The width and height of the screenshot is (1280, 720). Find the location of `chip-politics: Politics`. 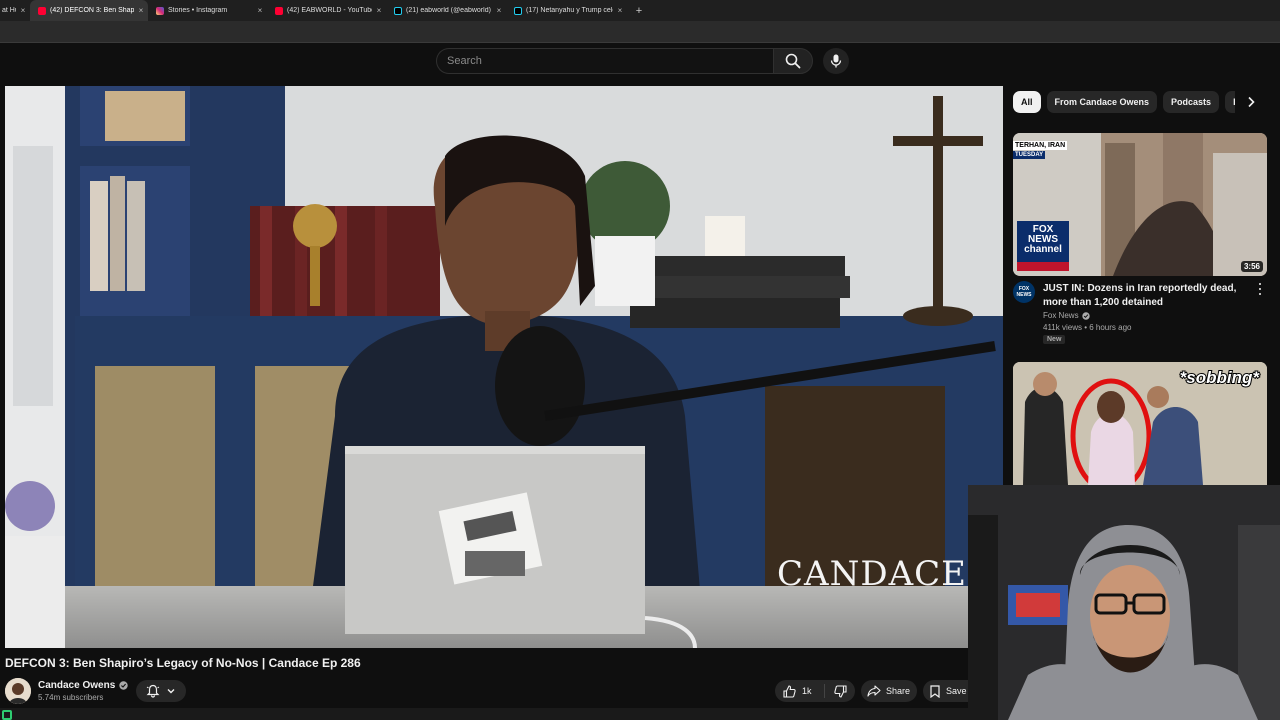

chip-politics: Politics is located at coordinates (1230, 102).